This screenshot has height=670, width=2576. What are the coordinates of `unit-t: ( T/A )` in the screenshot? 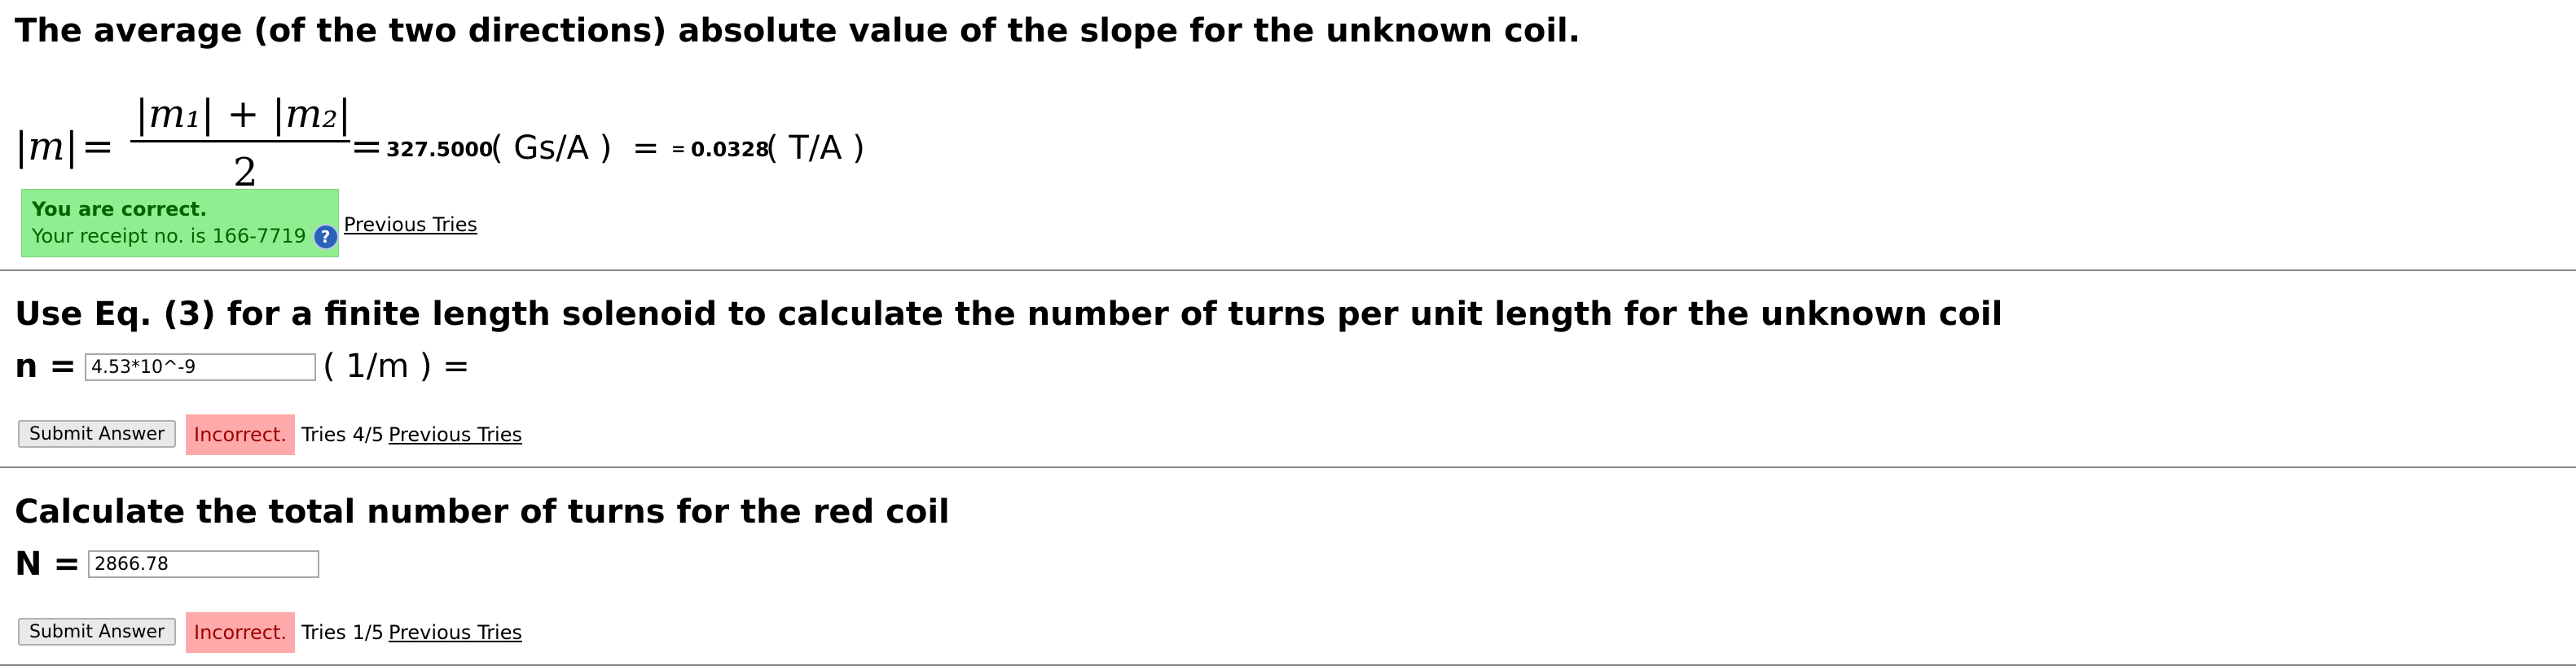 It's located at (815, 148).